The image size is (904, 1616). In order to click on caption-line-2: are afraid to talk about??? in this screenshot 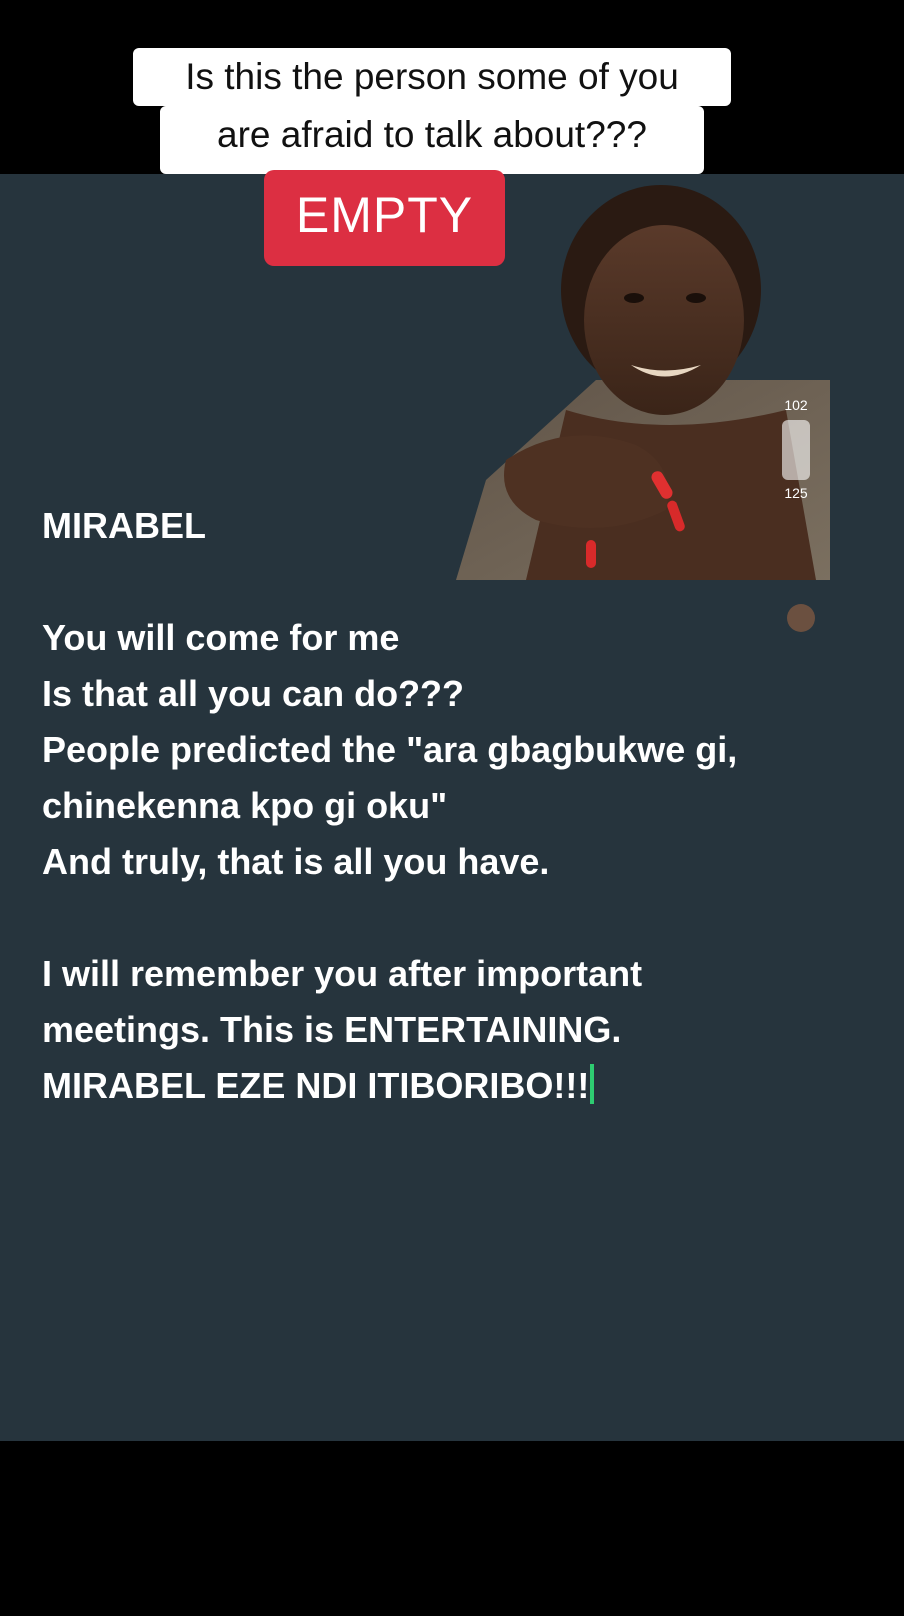, I will do `click(432, 140)`.